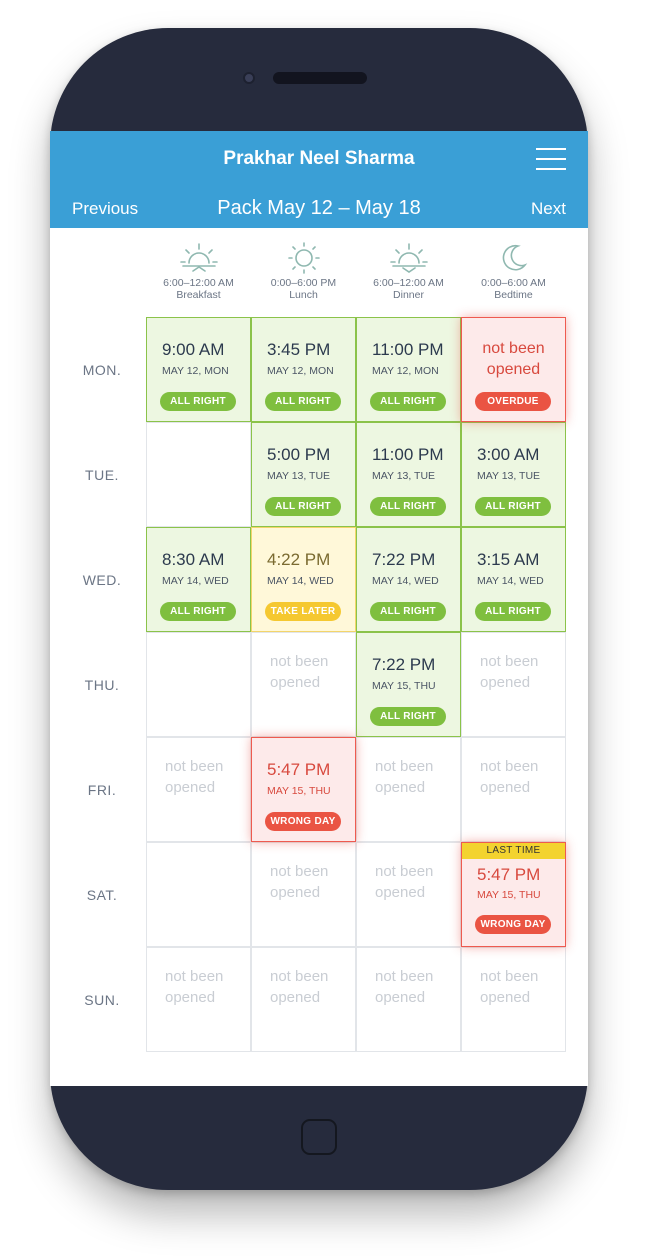 This screenshot has height=1260, width=660. I want to click on dose-time: 8:30 AM, so click(193, 559).